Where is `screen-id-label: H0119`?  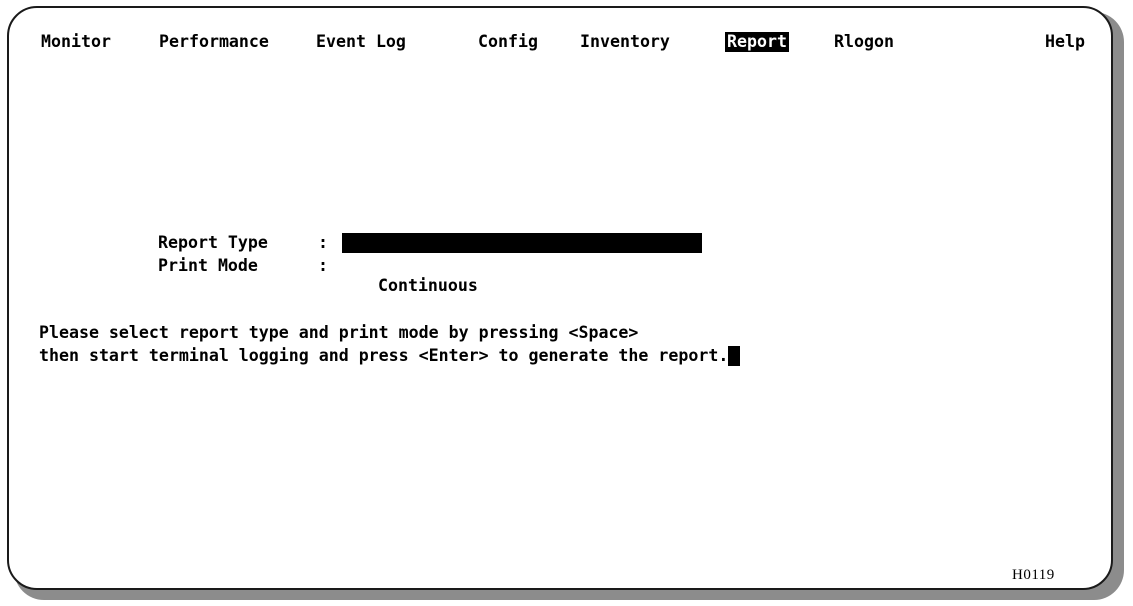
screen-id-label: H0119 is located at coordinates (1033, 575).